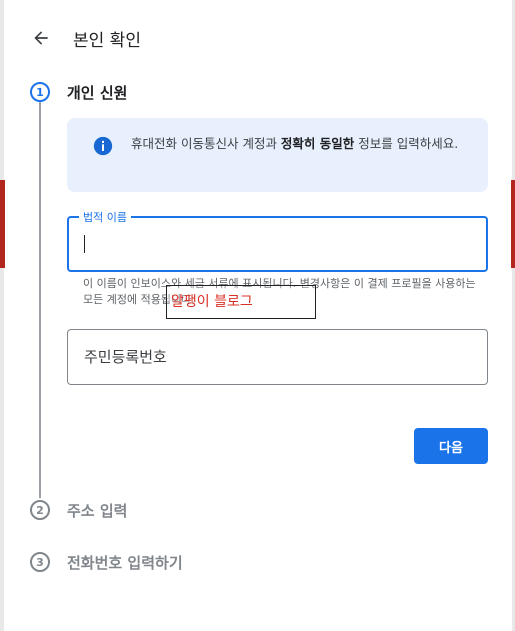 This screenshot has height=631, width=515. What do you see at coordinates (206, 143) in the screenshot?
I see `info-text-pre: 휴대전화 이동통신사 계정과` at bounding box center [206, 143].